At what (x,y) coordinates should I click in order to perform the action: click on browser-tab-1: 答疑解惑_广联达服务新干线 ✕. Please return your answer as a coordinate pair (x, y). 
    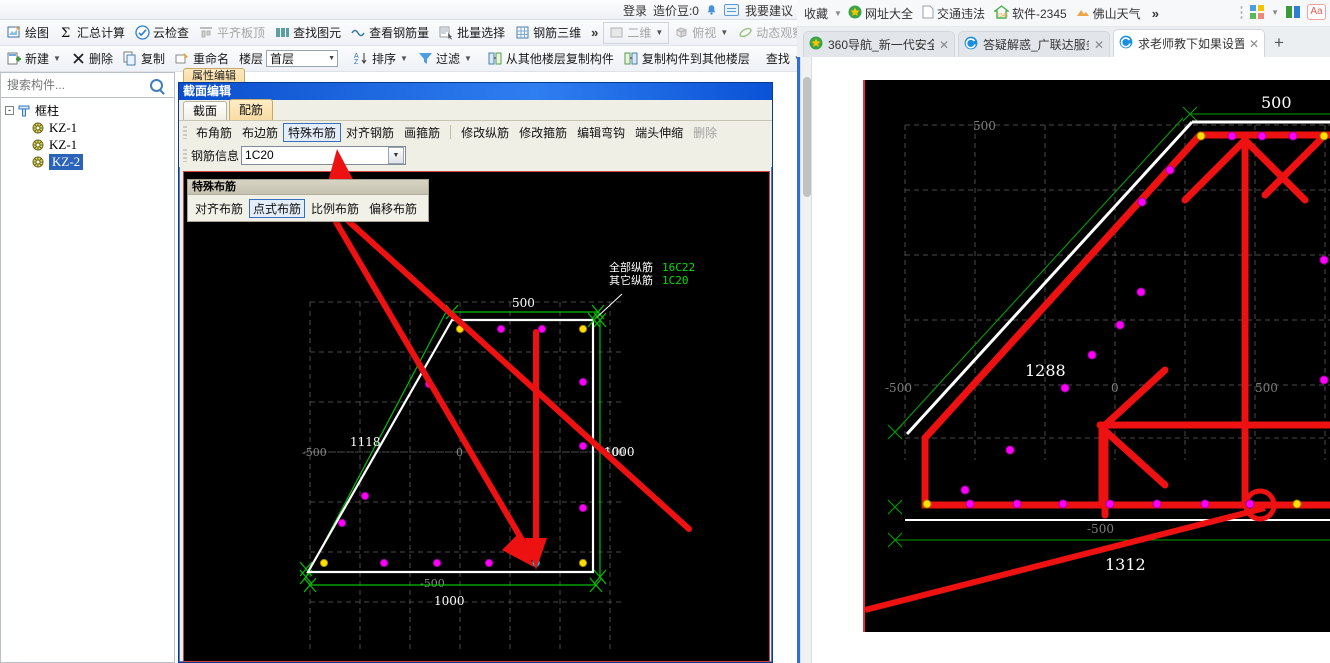
    Looking at the image, I should click on (1034, 44).